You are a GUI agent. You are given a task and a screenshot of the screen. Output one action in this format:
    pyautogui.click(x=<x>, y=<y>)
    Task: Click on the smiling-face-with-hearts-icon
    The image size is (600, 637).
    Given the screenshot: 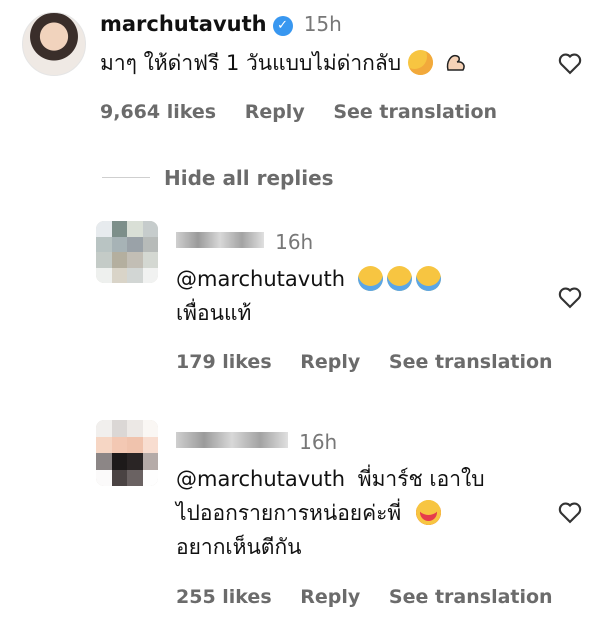 What is the action you would take?
    pyautogui.click(x=420, y=62)
    